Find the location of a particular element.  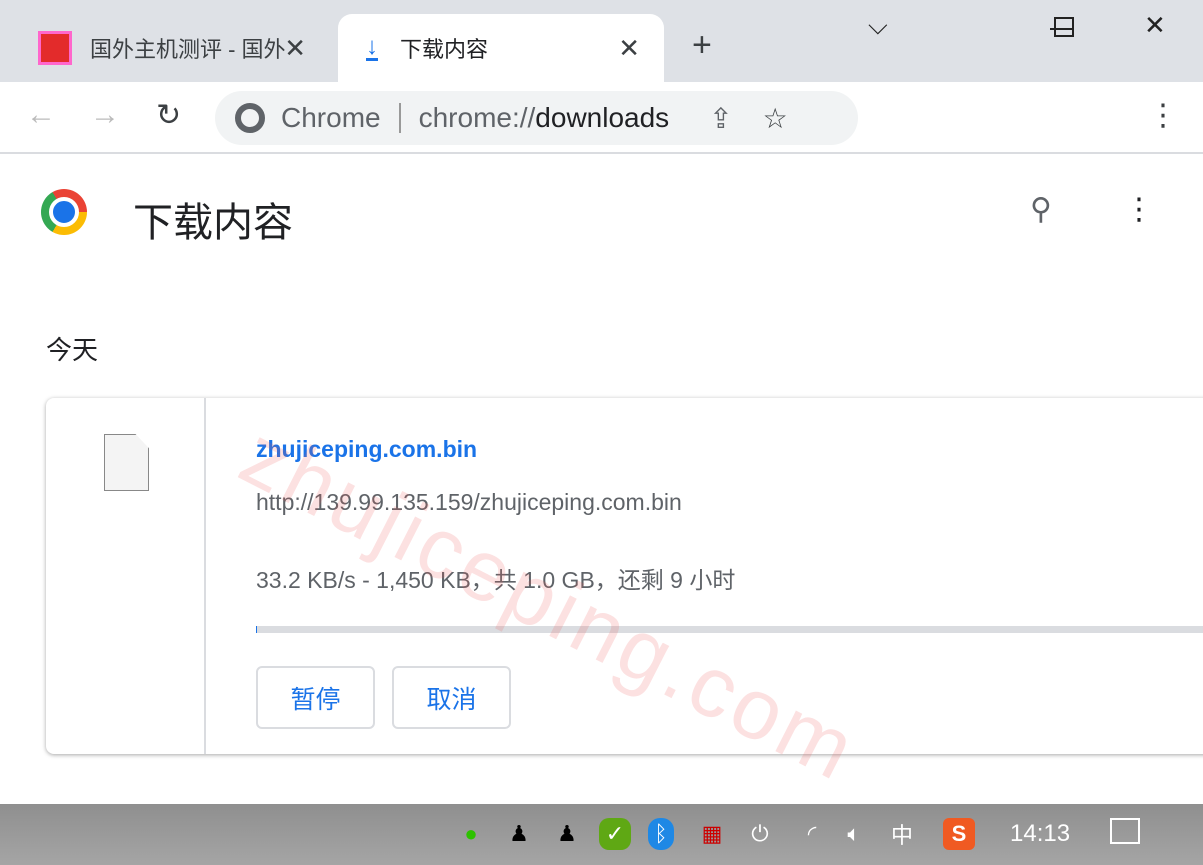

omnibox: Chrome chrome:// downloads ⇪ ☆ is located at coordinates (536, 118).